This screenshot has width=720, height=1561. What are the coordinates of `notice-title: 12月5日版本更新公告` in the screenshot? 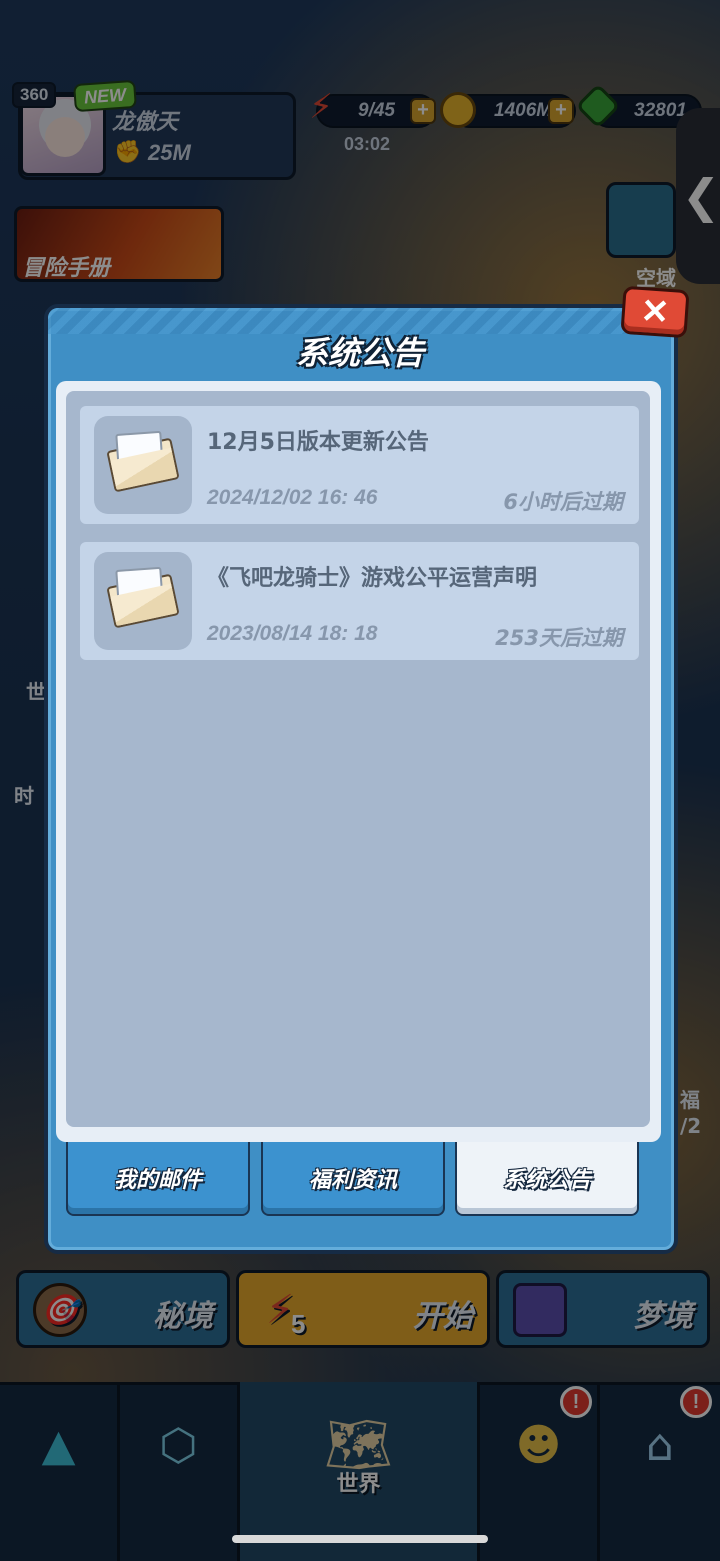 It's located at (318, 442).